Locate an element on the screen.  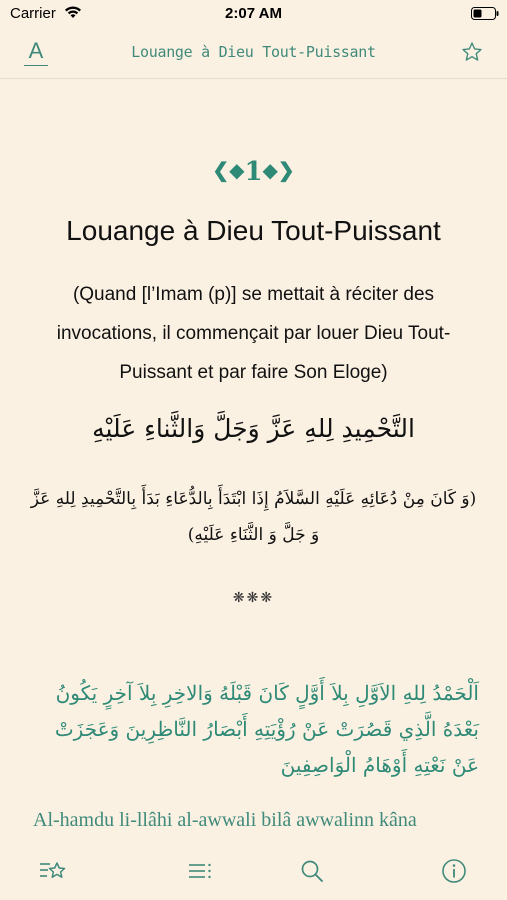
status-bar: Carrier 2:07 AM is located at coordinates (253, 14).